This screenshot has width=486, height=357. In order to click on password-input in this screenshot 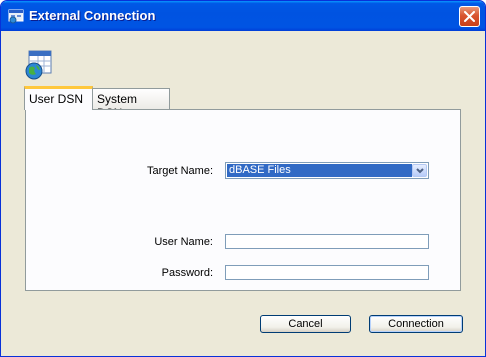, I will do `click(327, 272)`.